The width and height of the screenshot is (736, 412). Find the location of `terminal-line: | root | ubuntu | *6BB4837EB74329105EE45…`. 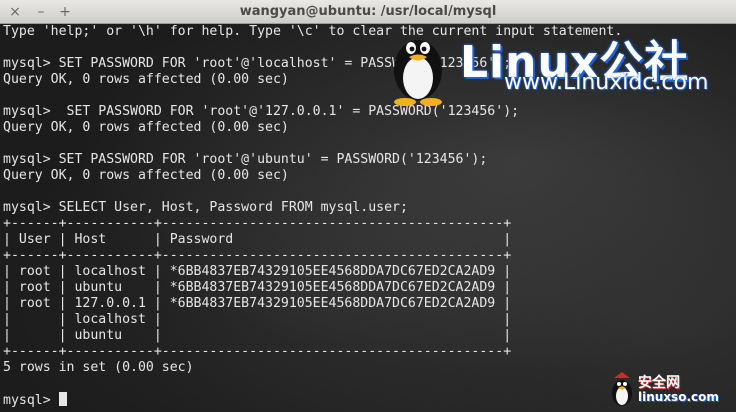

terminal-line: | root | ubuntu | *6BB4837EB74329105EE45… is located at coordinates (257, 287).